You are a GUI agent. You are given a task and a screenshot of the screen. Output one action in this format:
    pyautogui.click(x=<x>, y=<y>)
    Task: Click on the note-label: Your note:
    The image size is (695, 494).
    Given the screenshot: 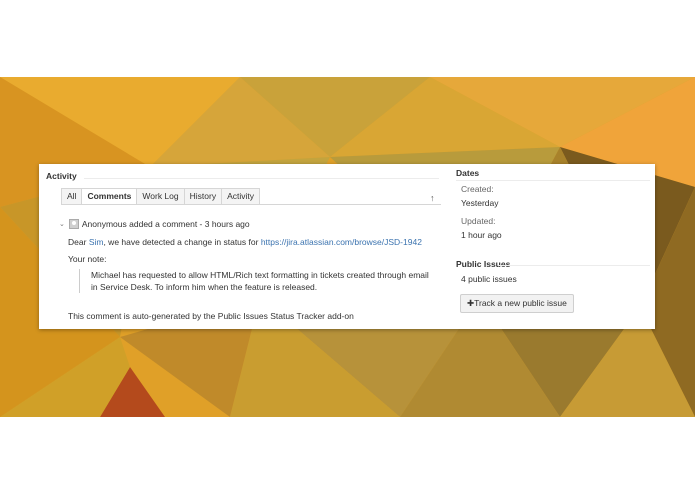 What is the action you would take?
    pyautogui.click(x=87, y=259)
    